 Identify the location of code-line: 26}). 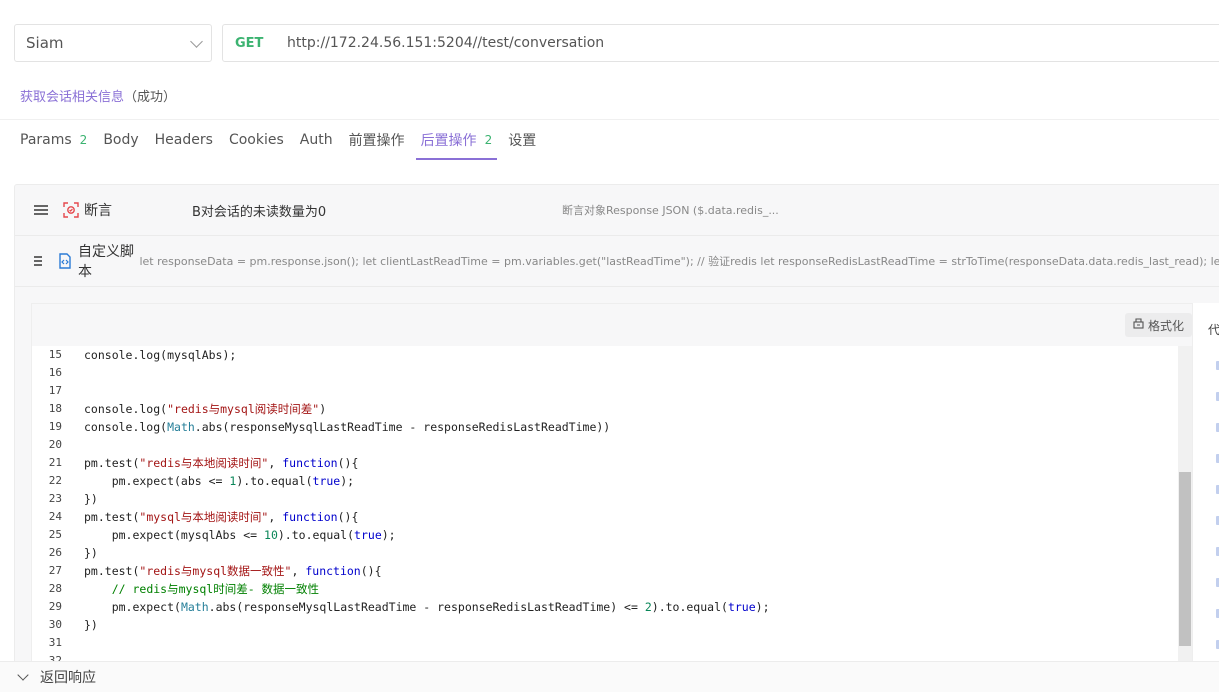
(605, 553).